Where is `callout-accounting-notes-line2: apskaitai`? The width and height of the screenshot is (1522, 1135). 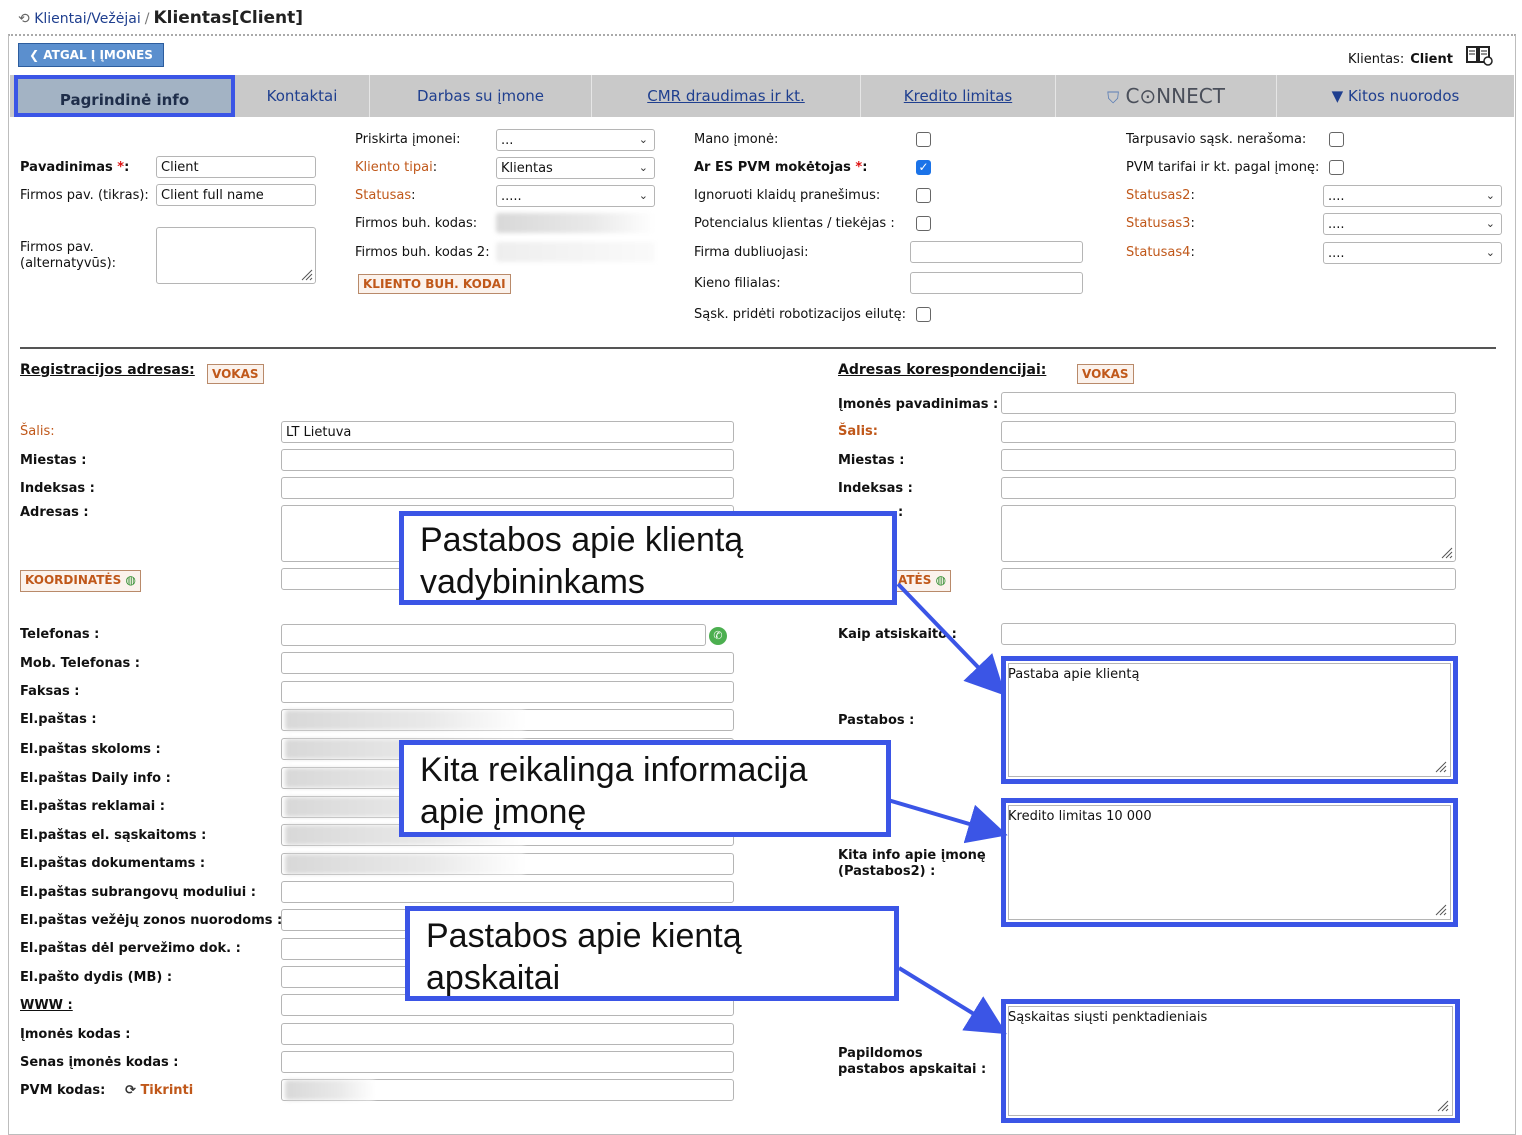
callout-accounting-notes-line2: apskaitai is located at coordinates (493, 978).